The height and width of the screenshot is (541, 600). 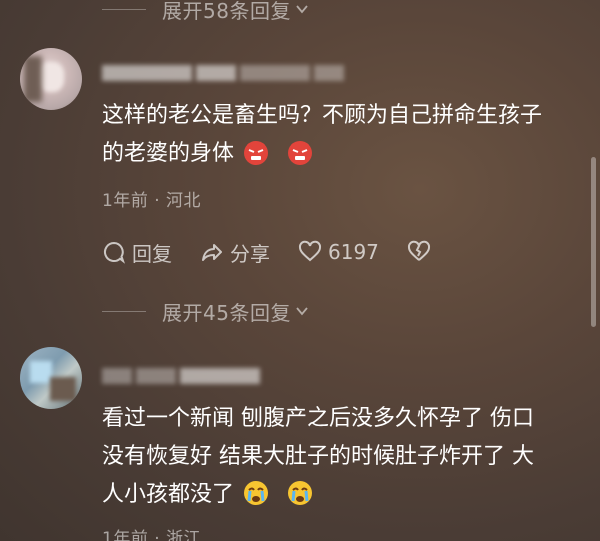 What do you see at coordinates (310, 251) in the screenshot?
I see `heart-icon` at bounding box center [310, 251].